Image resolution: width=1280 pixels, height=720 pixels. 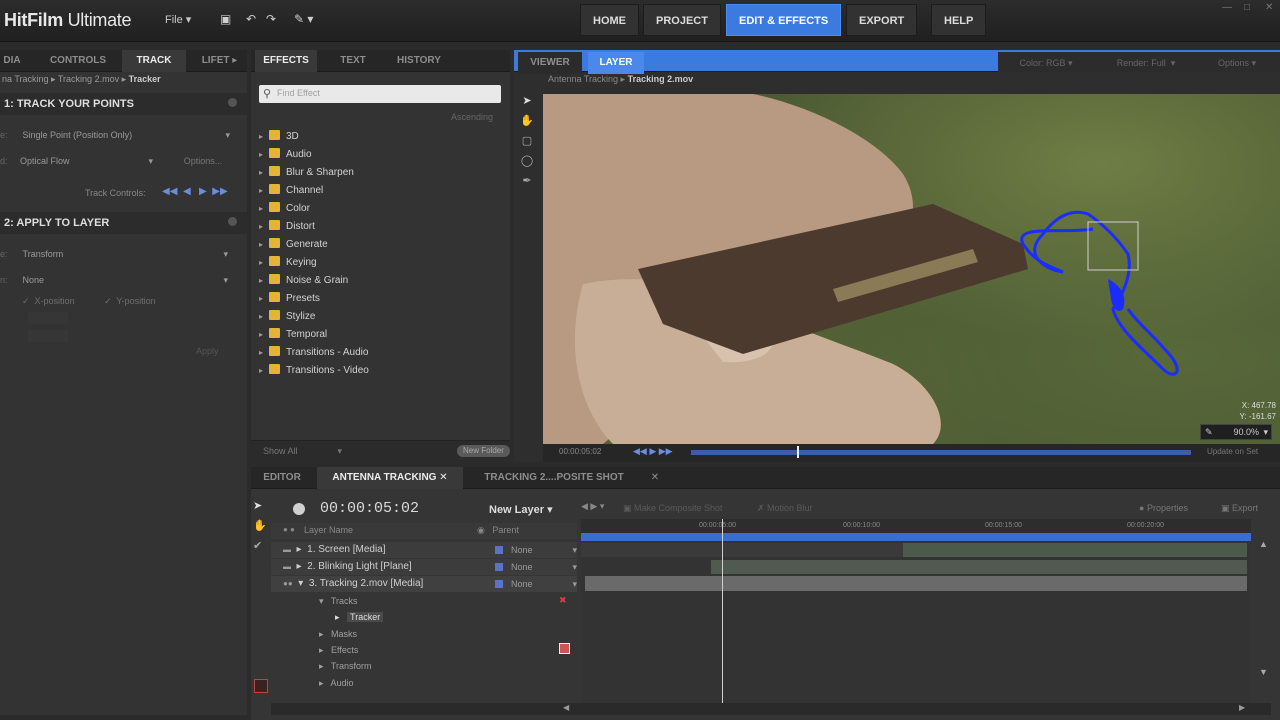 I want to click on tab-antenna-tracking: ANTENNA TRACKING ✕, so click(x=390, y=478).